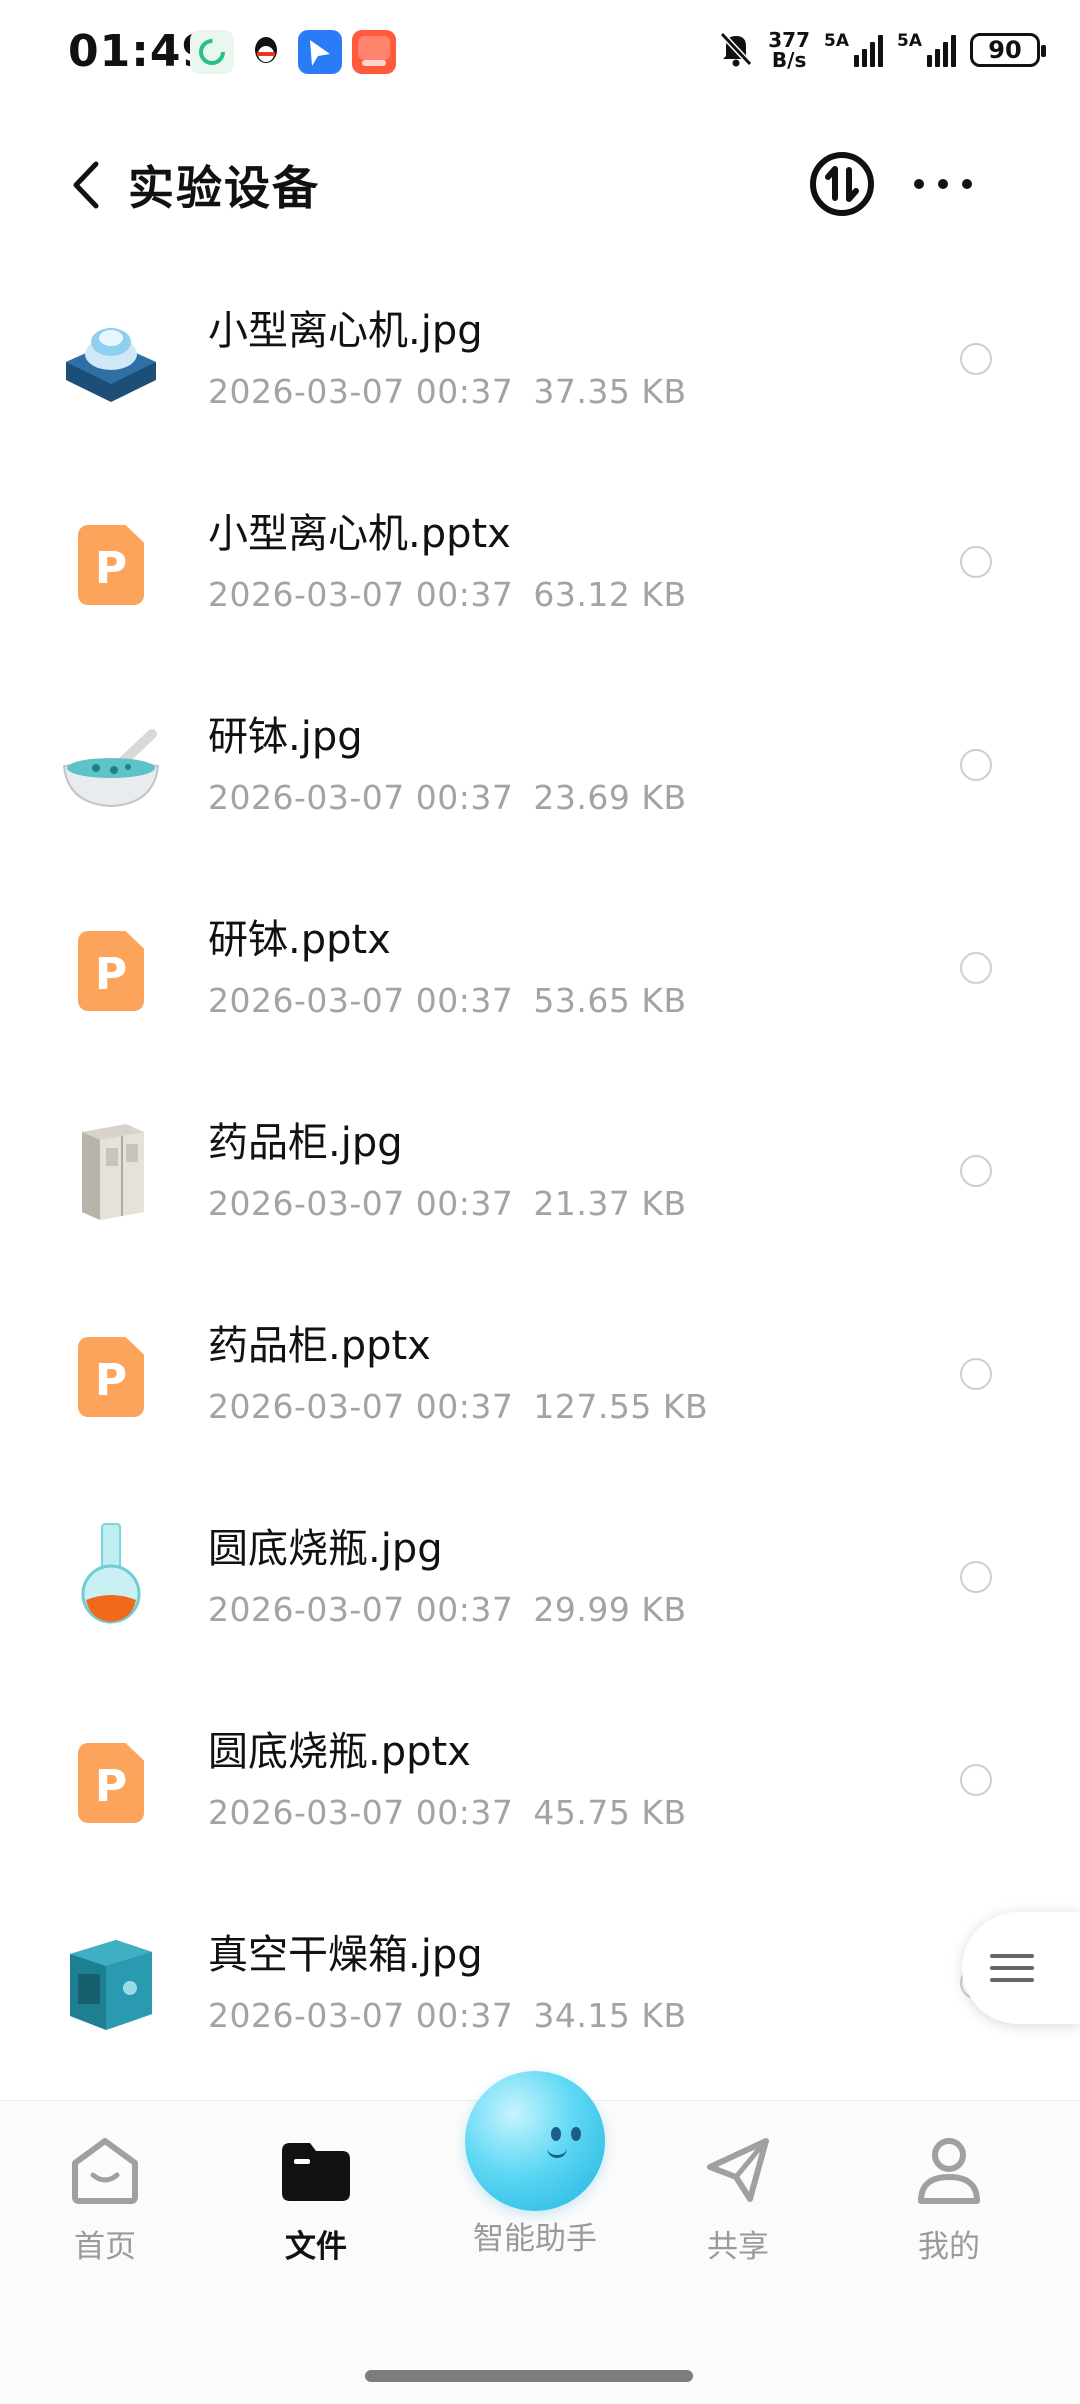  What do you see at coordinates (621, 1406) in the screenshot?
I see `file-size: 127.55 KB` at bounding box center [621, 1406].